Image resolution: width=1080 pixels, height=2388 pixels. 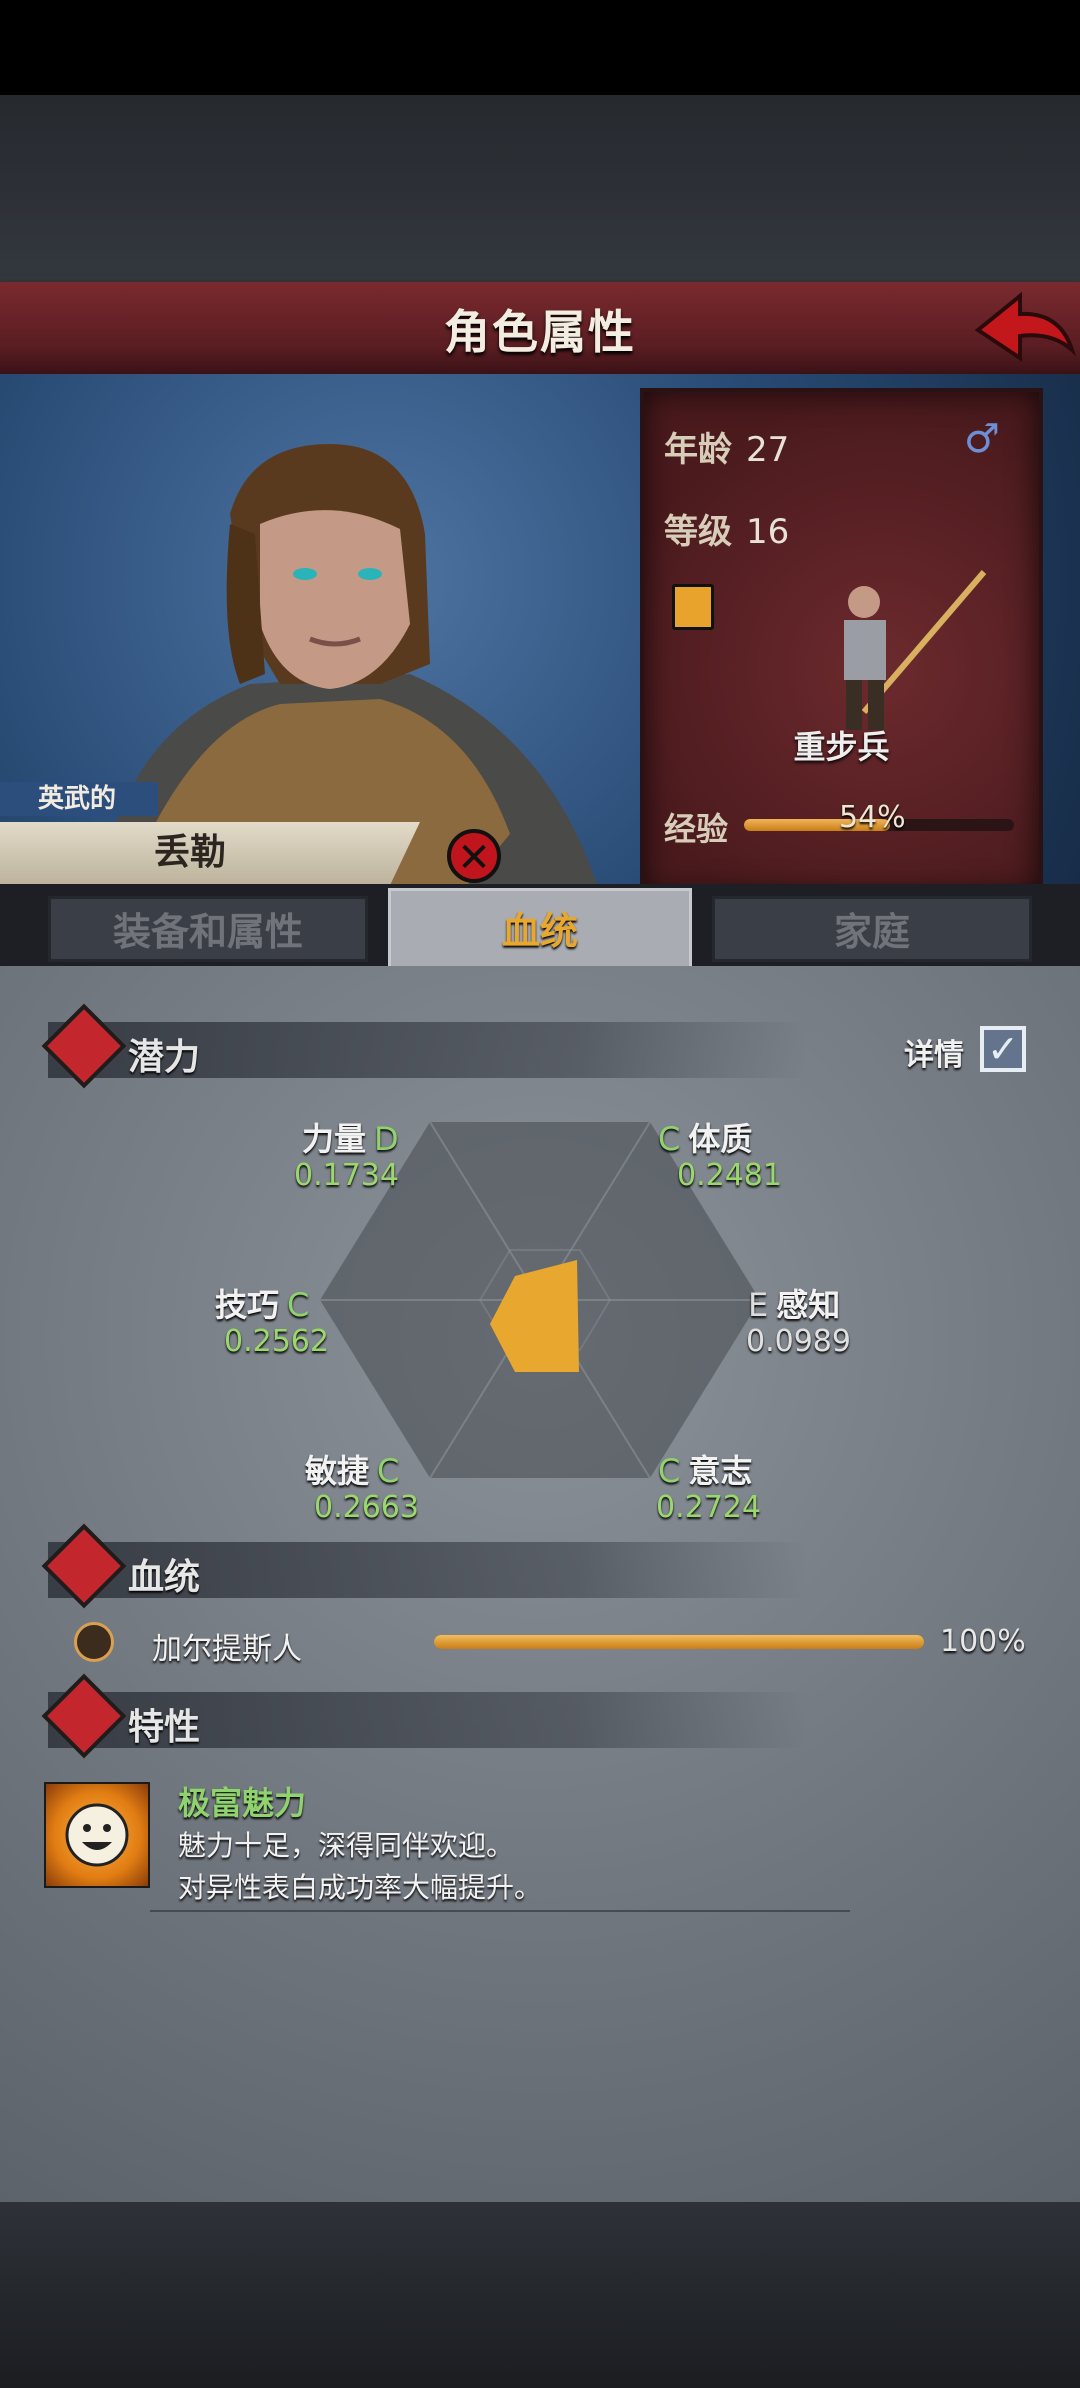 I want to click on exp-percent: 54%, so click(x=872, y=817).